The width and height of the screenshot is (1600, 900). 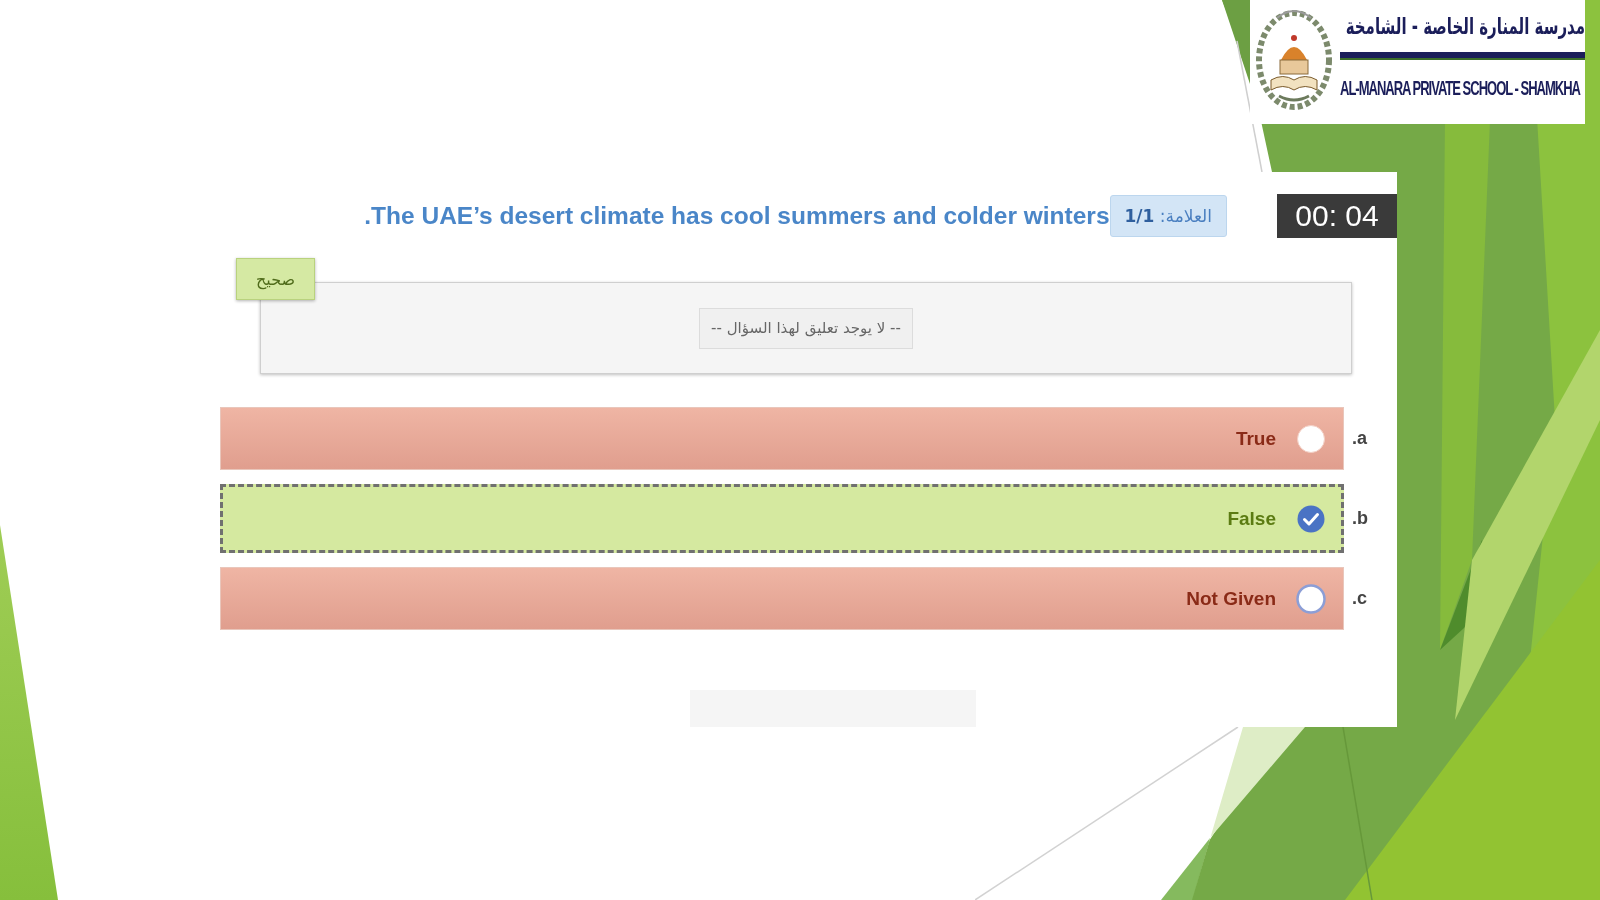 What do you see at coordinates (806, 328) in the screenshot?
I see `comment-box: -- لا يوجد تعليق لهذا السؤال --` at bounding box center [806, 328].